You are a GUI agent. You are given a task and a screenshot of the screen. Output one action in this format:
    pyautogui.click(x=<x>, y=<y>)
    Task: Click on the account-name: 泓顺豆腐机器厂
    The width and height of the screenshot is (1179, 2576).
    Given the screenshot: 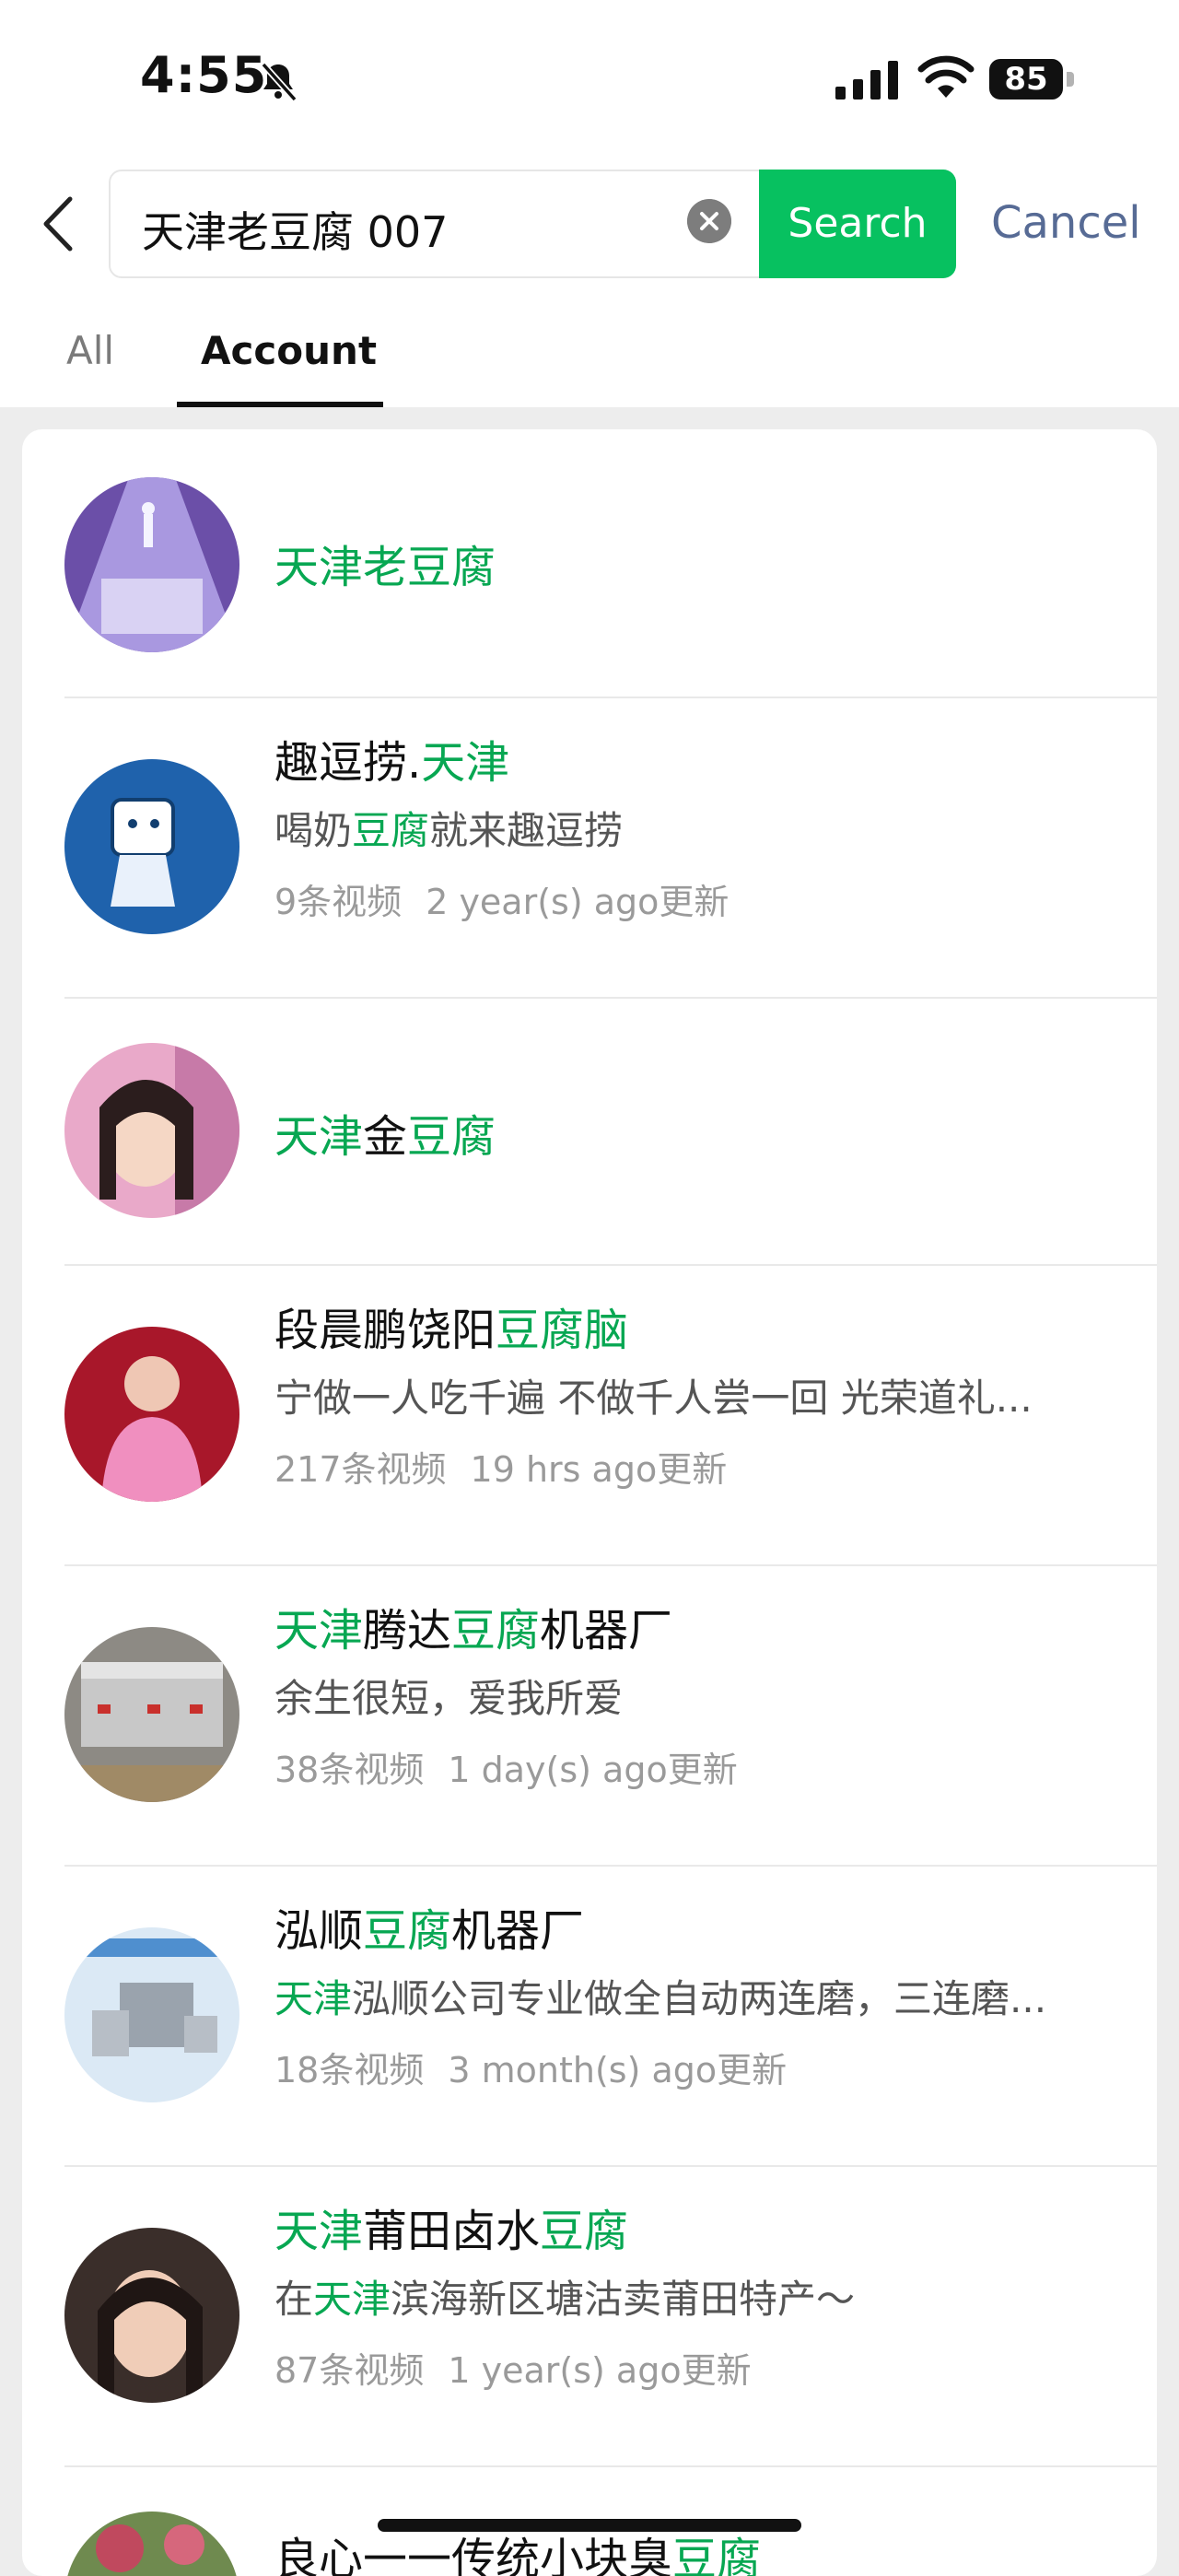 What is the action you would take?
    pyautogui.click(x=429, y=1927)
    